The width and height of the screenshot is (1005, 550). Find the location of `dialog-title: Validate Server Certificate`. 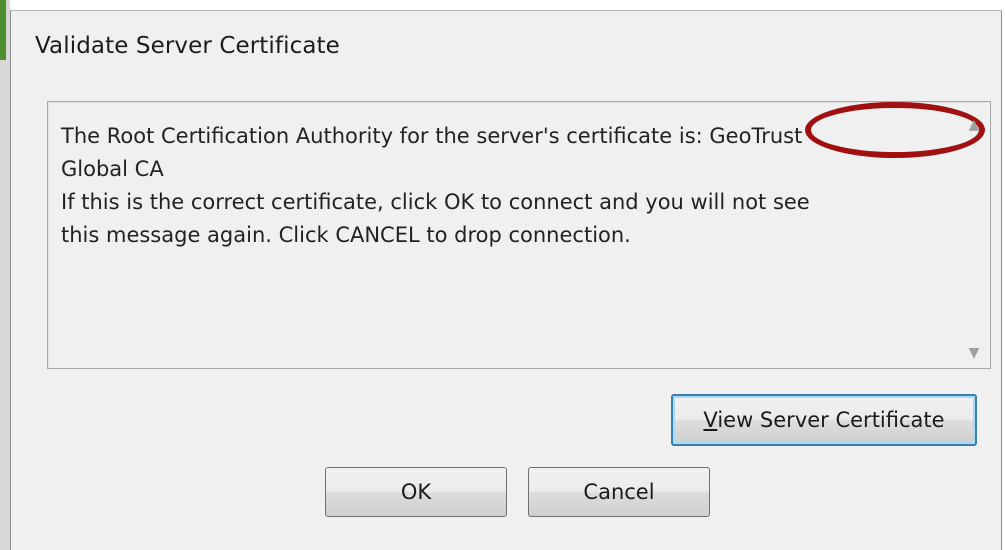

dialog-title: Validate Server Certificate is located at coordinates (187, 46).